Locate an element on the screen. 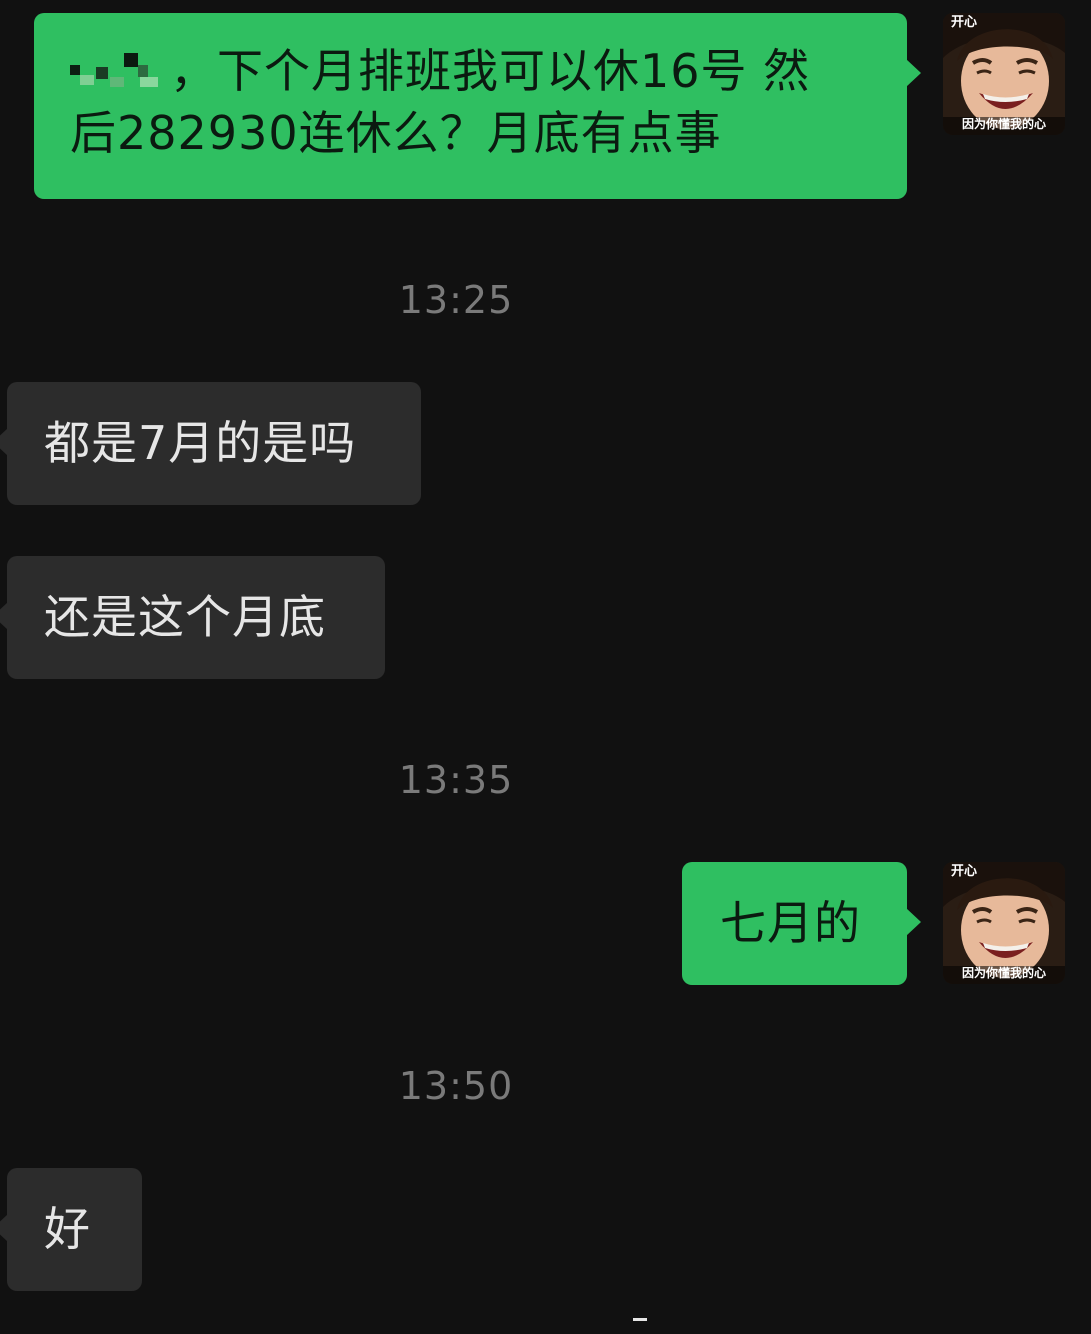 The image size is (1091, 1334). incoming-message-bubble: 还是这个月底 is located at coordinates (192, 617).